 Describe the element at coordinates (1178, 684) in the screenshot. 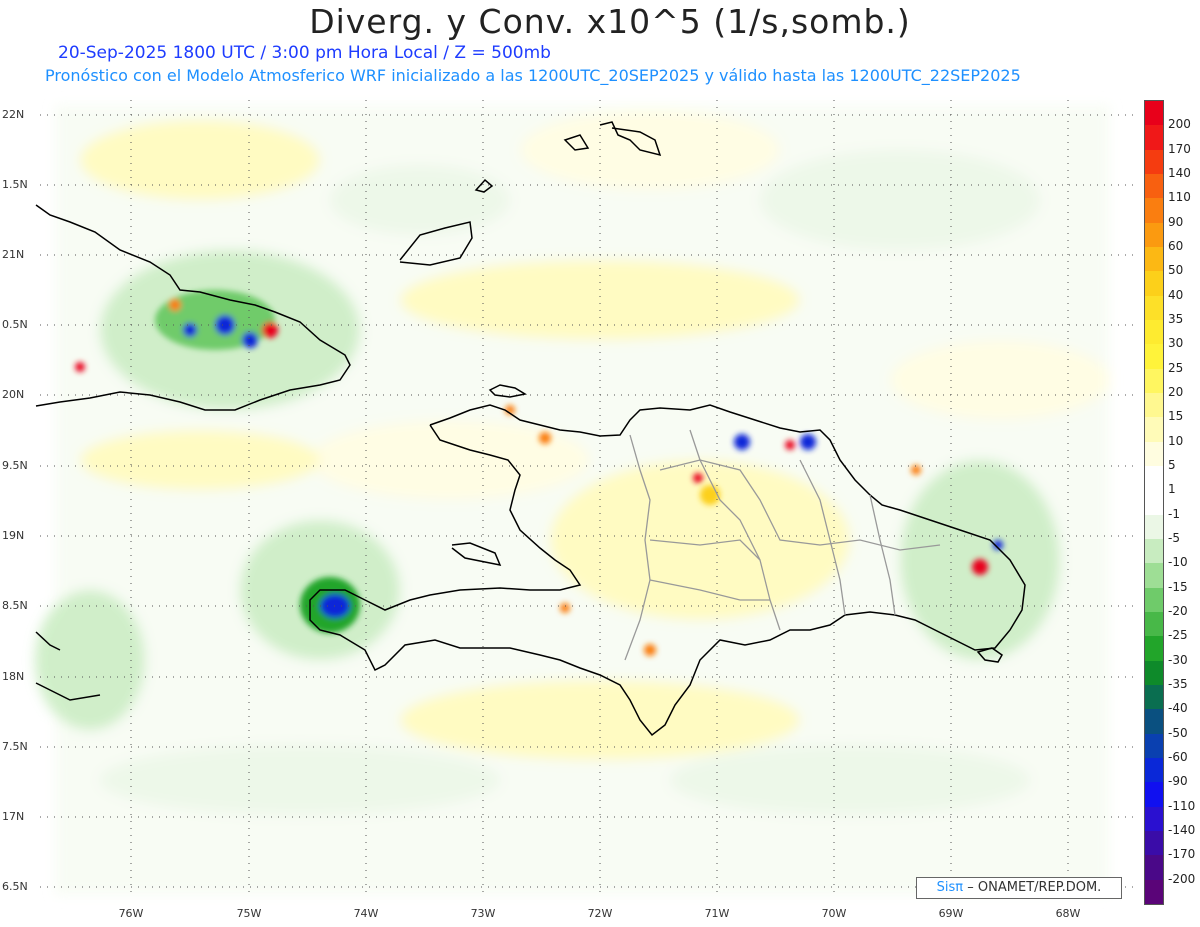

I see `colorbar-label: -35` at that location.